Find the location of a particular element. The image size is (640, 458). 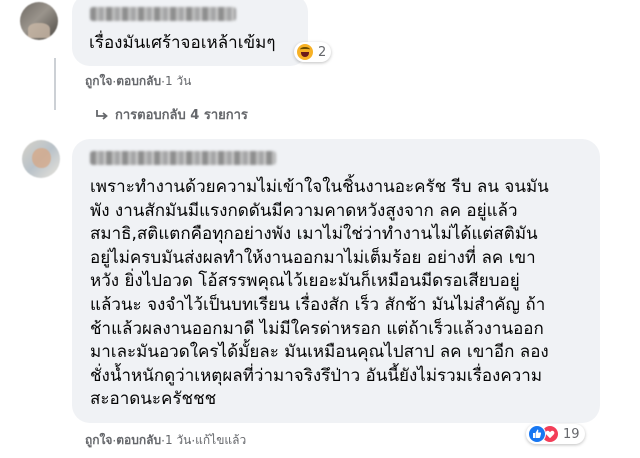

reply-arrow-icon is located at coordinates (102, 114).